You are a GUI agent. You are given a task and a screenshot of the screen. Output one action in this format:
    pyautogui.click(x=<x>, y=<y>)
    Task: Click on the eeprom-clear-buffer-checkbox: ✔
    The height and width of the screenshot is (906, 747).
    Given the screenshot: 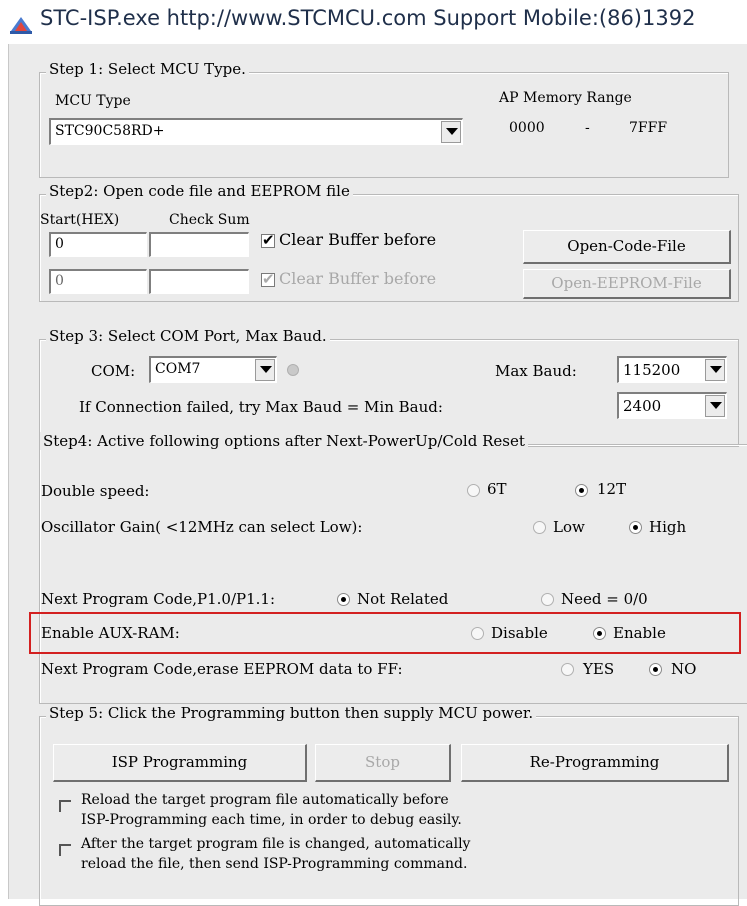 What is the action you would take?
    pyautogui.click(x=268, y=279)
    